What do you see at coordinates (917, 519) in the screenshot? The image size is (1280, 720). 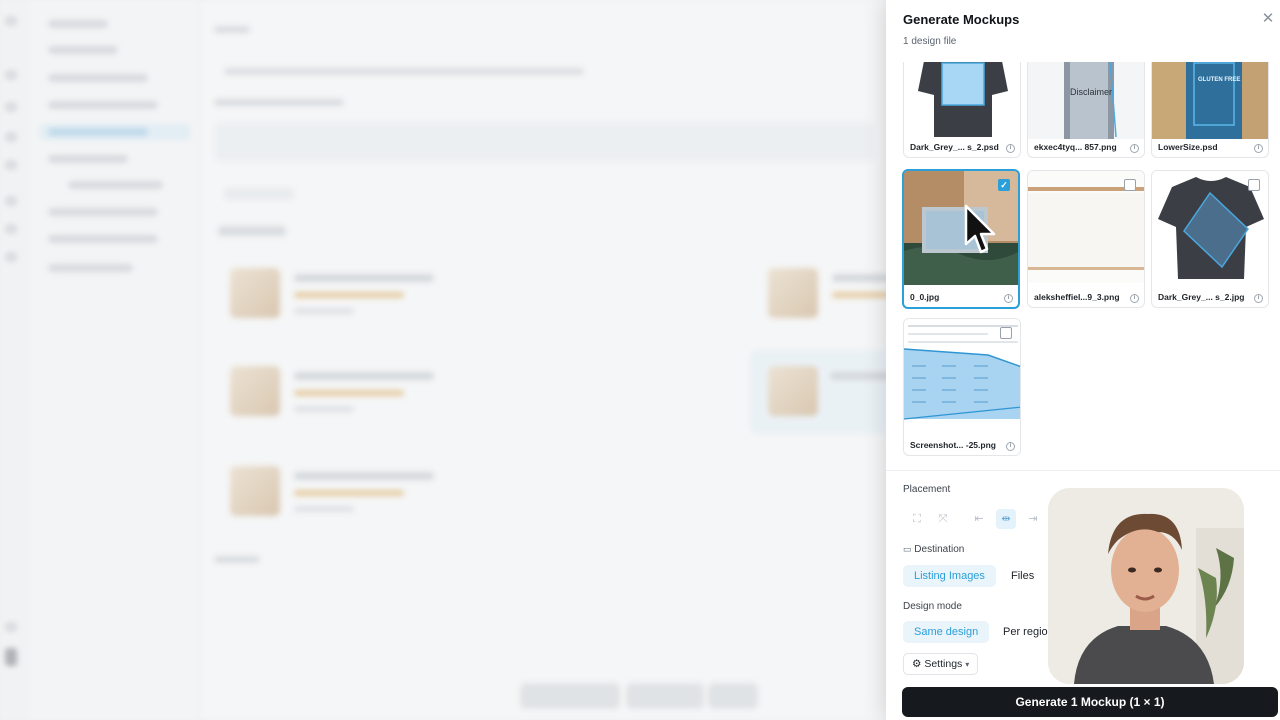 I see `fit-icon: ⛶` at bounding box center [917, 519].